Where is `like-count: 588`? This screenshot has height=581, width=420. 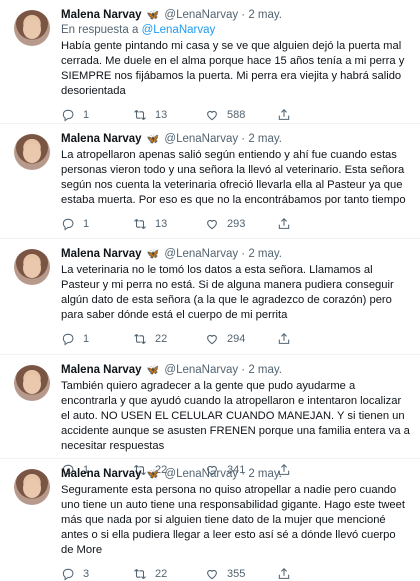
like-count: 588 is located at coordinates (236, 115).